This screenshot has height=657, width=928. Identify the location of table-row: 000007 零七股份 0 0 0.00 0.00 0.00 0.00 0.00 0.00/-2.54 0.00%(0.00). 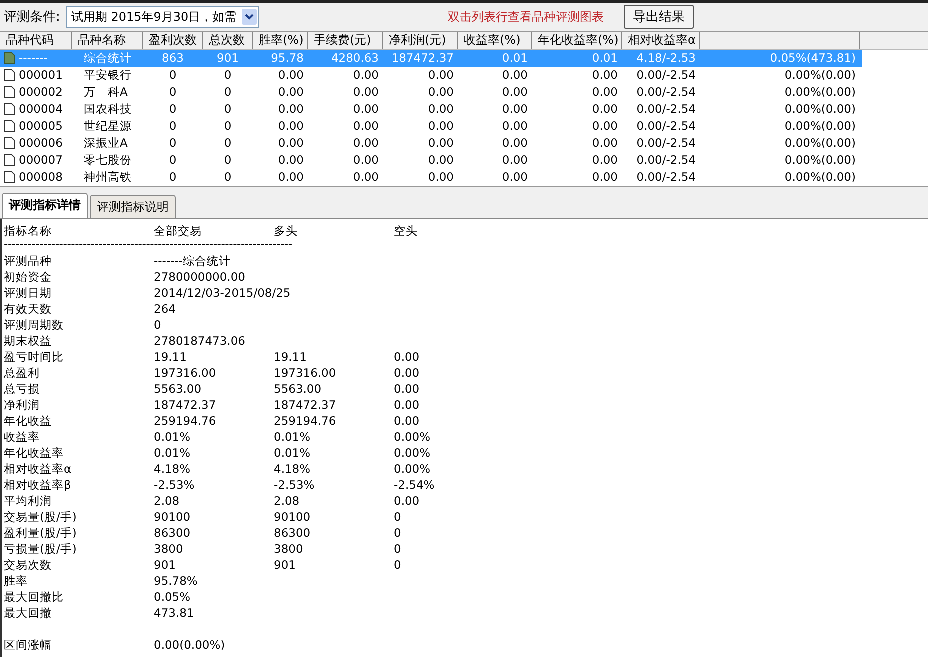
(431, 160).